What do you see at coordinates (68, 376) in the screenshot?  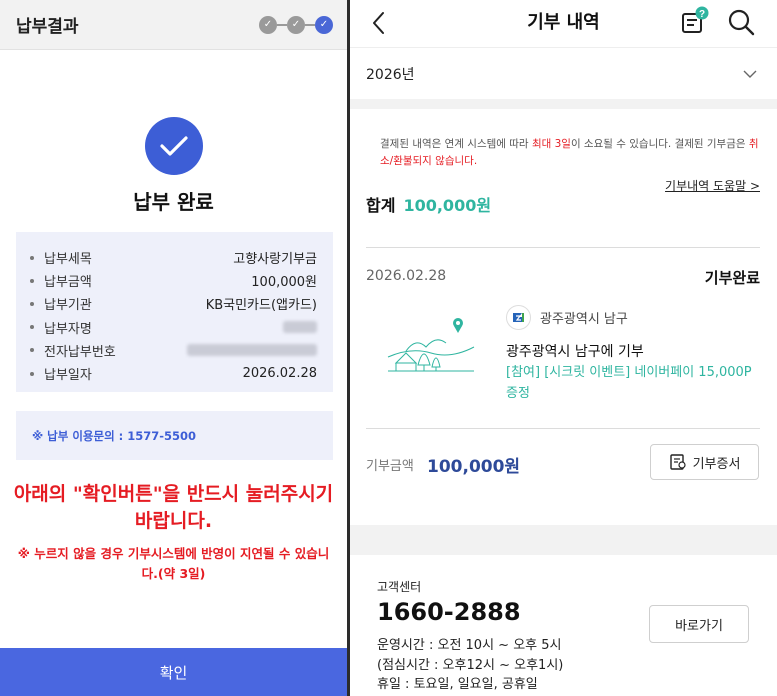 I see `info-label: 납부일자` at bounding box center [68, 376].